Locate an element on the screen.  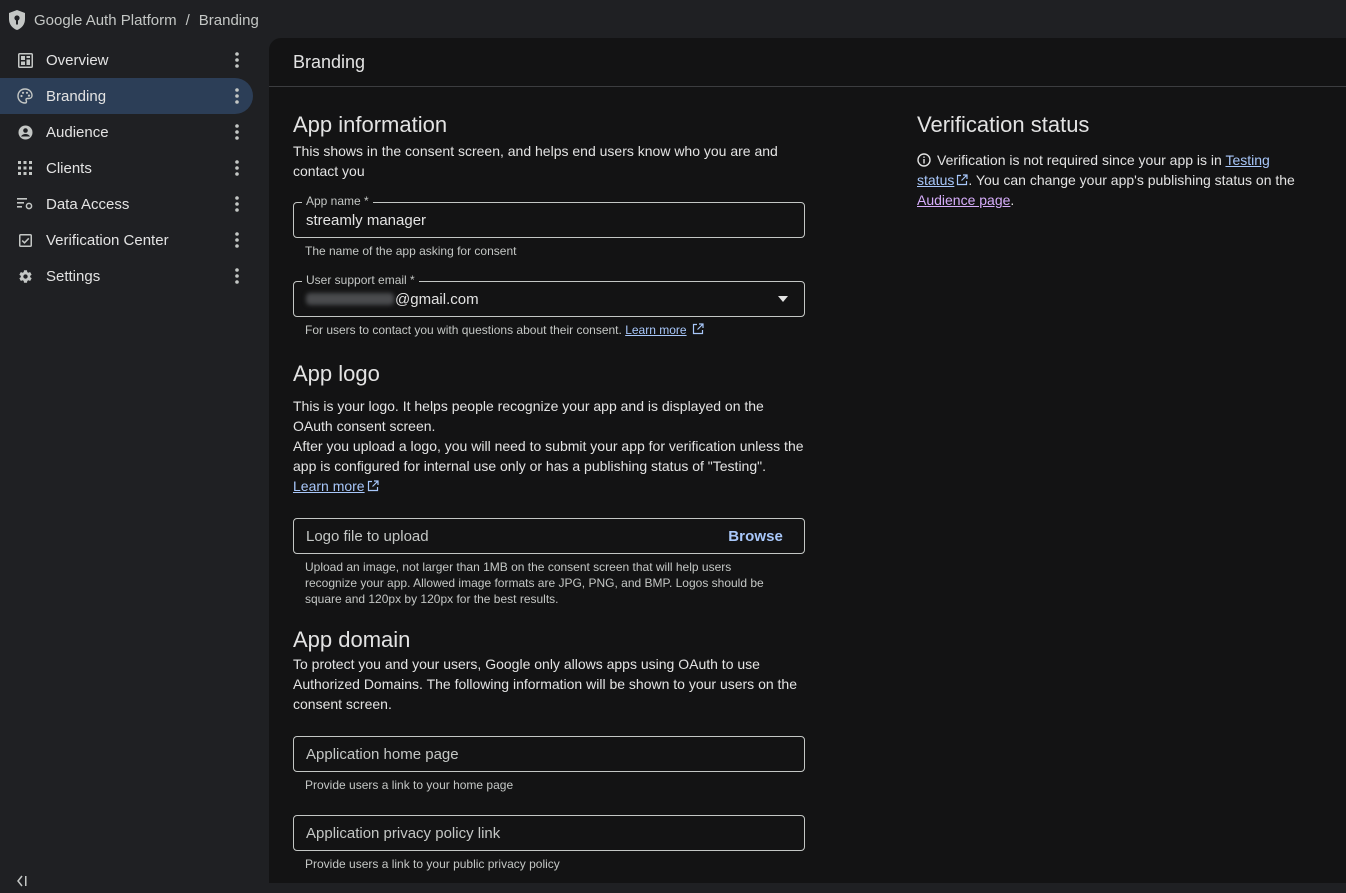
apps-grid-icon is located at coordinates (25, 168).